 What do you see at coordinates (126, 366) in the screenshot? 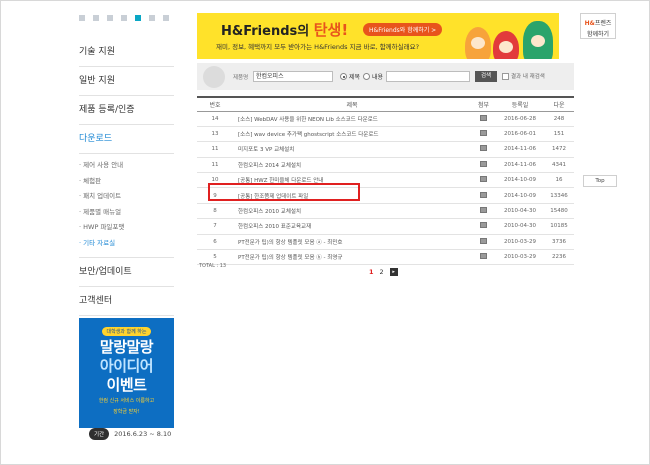
I see `promo-line-2: 아이디어` at bounding box center [126, 366].